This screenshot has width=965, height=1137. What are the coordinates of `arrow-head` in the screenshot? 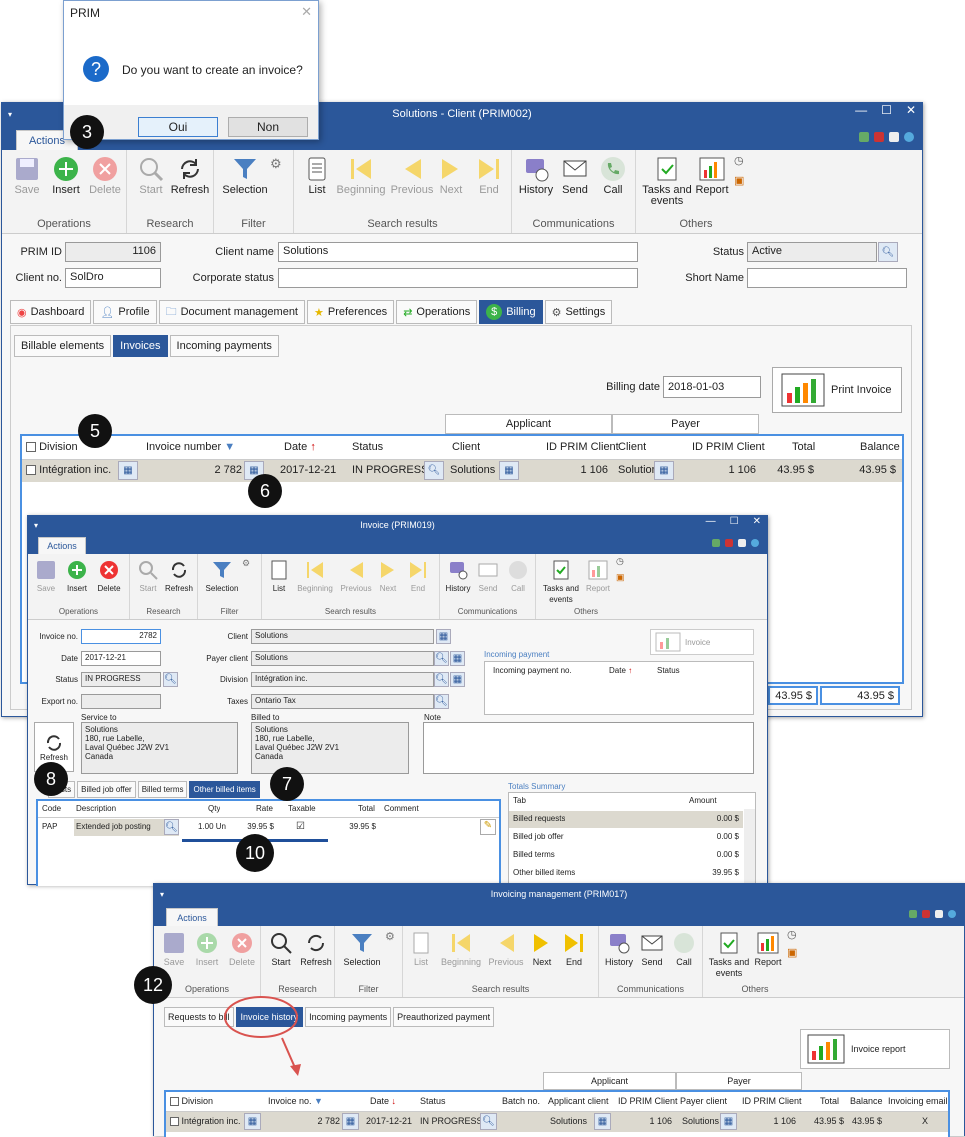 It's located at (295, 1070).